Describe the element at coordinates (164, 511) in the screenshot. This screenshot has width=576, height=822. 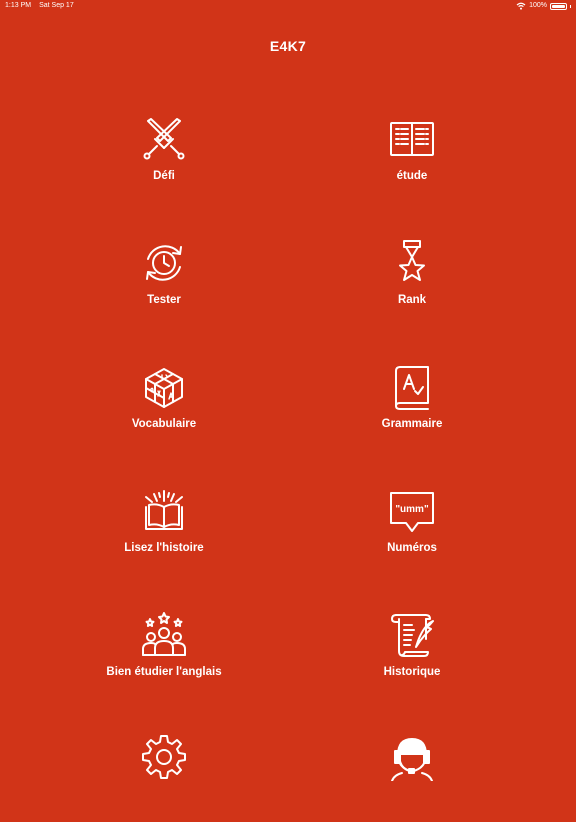
I see `magic-book-icon` at that location.